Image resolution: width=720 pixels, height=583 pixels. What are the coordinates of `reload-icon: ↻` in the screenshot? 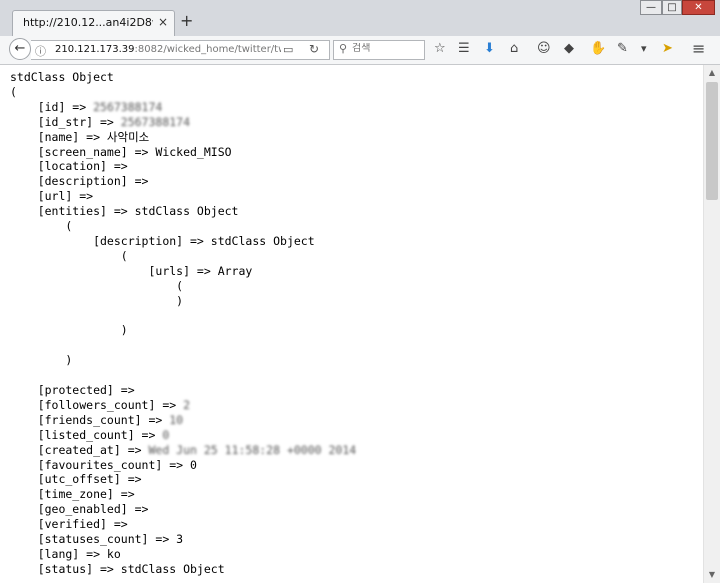 It's located at (314, 49).